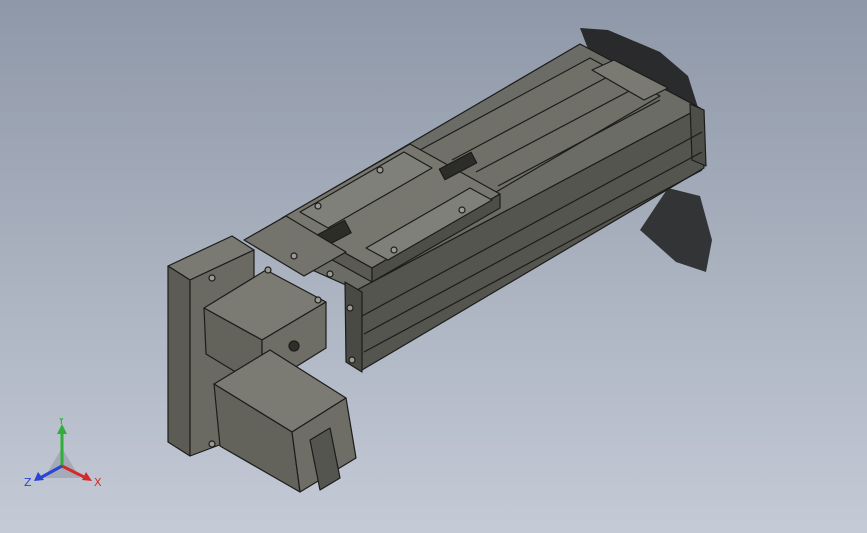 Image resolution: width=867 pixels, height=533 pixels. What do you see at coordinates (61, 422) in the screenshot?
I see `y-axis-label: Y` at bounding box center [61, 422].